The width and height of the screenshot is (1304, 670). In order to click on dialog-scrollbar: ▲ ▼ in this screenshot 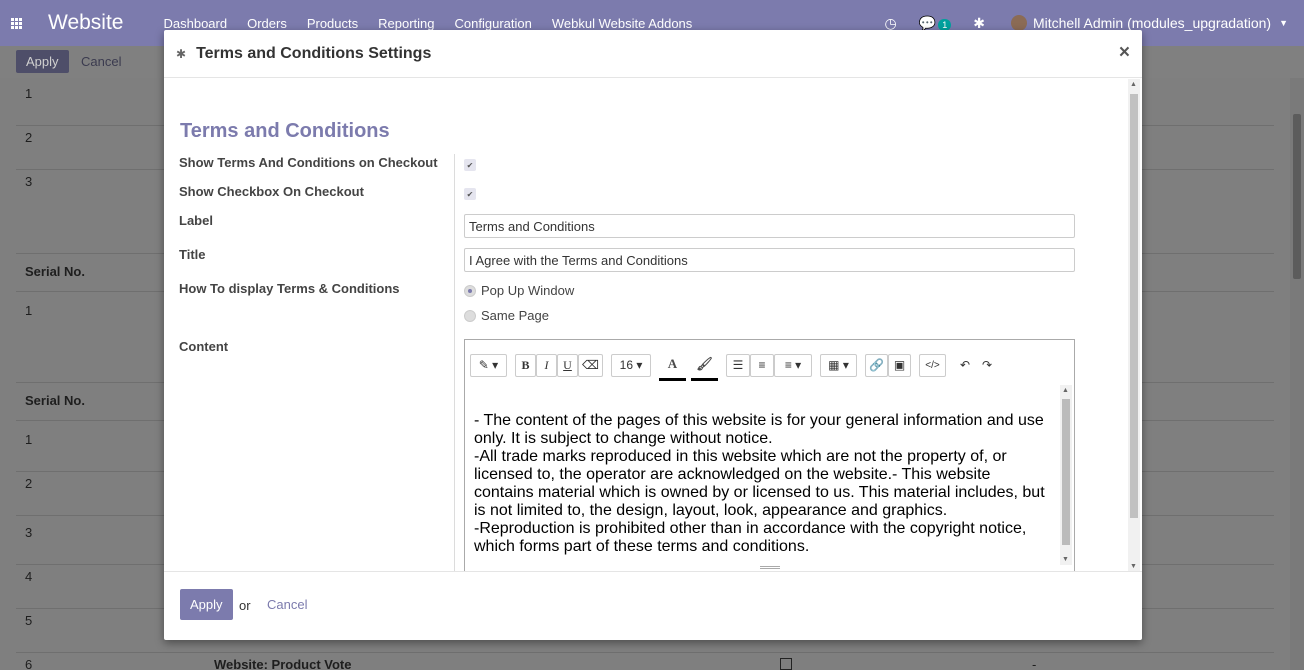, I will do `click(1134, 325)`.